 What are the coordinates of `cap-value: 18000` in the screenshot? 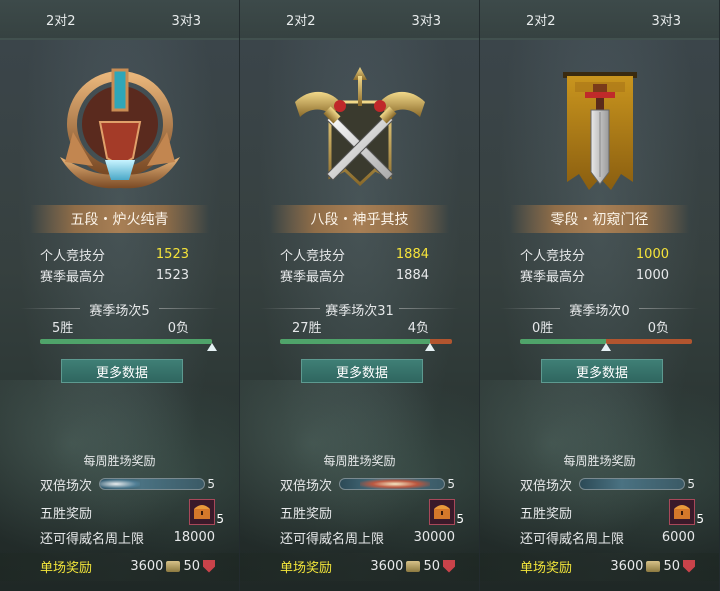 It's located at (194, 537).